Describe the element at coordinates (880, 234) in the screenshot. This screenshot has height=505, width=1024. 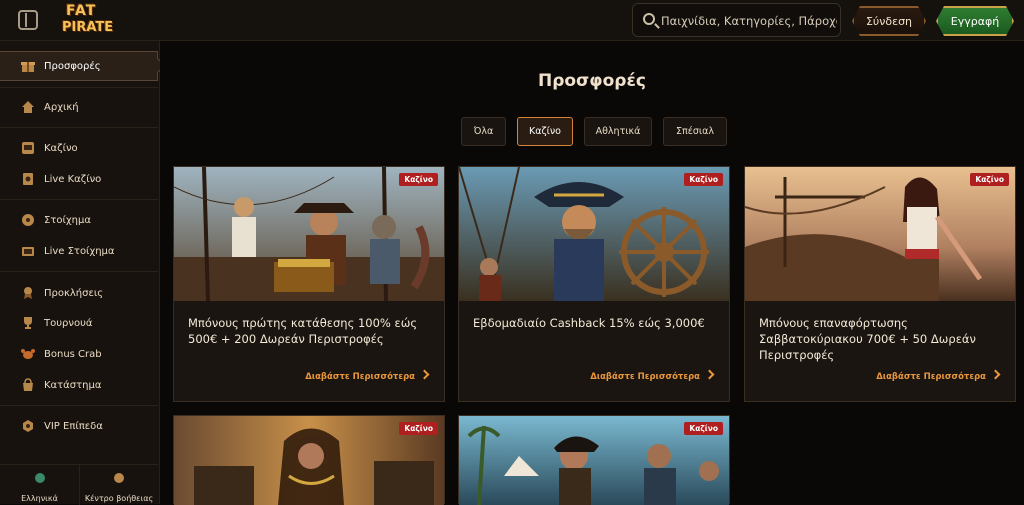
I see `promo-image-pirate-woman-ship` at that location.